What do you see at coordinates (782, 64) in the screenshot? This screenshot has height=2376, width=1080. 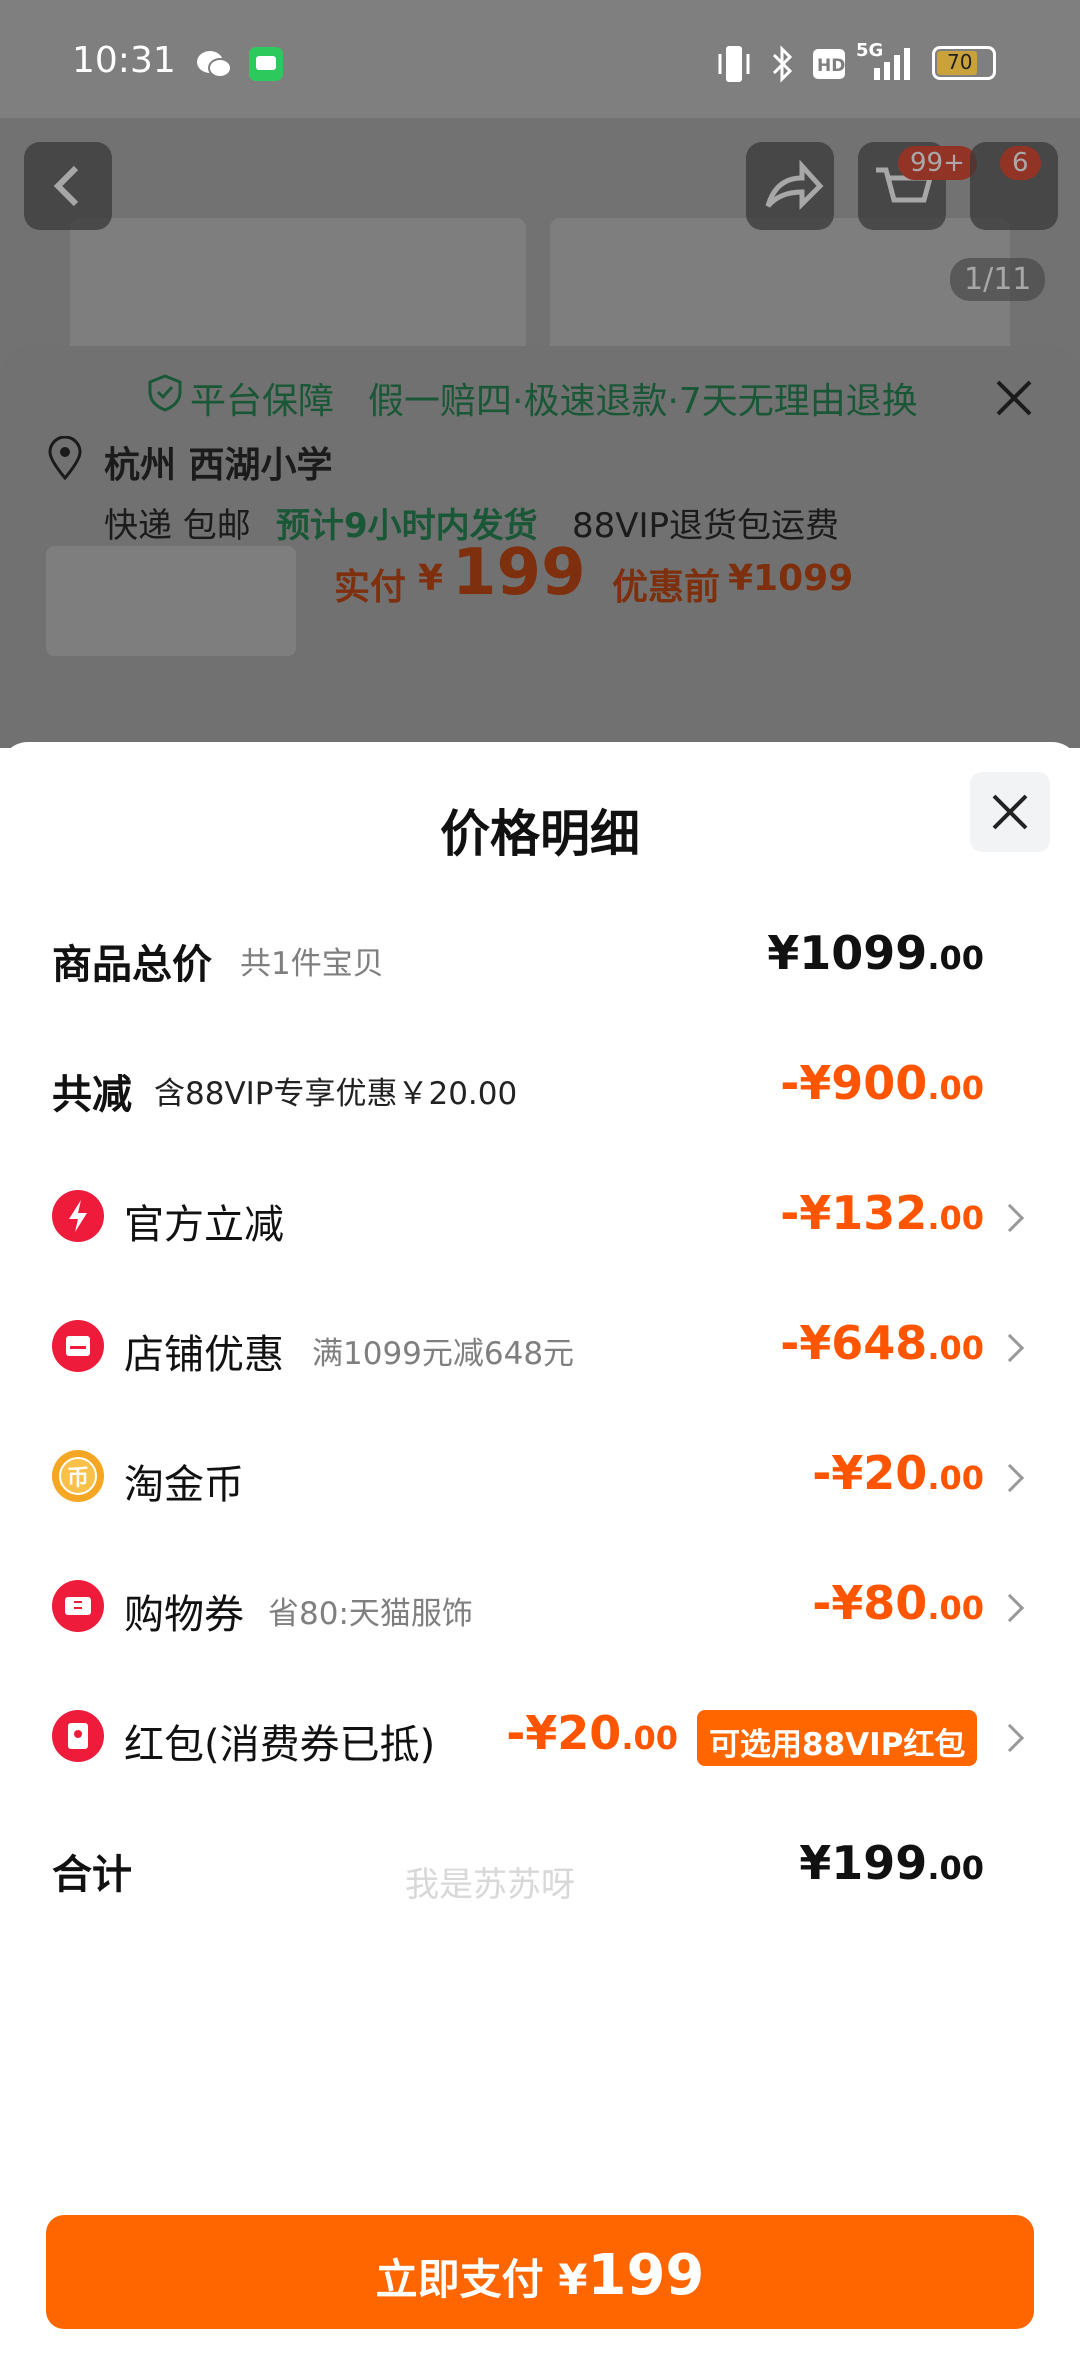 I see `bluetooth-icon` at bounding box center [782, 64].